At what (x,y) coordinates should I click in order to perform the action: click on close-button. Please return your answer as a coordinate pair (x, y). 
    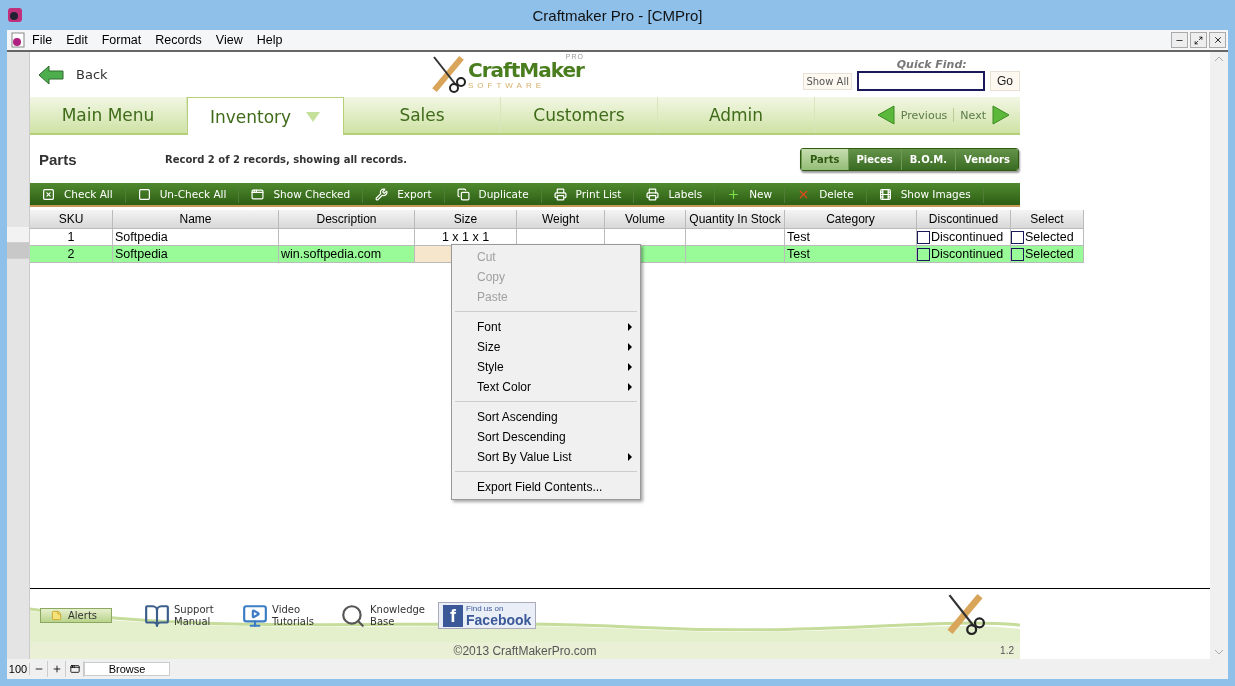
    Looking at the image, I should click on (1217, 40).